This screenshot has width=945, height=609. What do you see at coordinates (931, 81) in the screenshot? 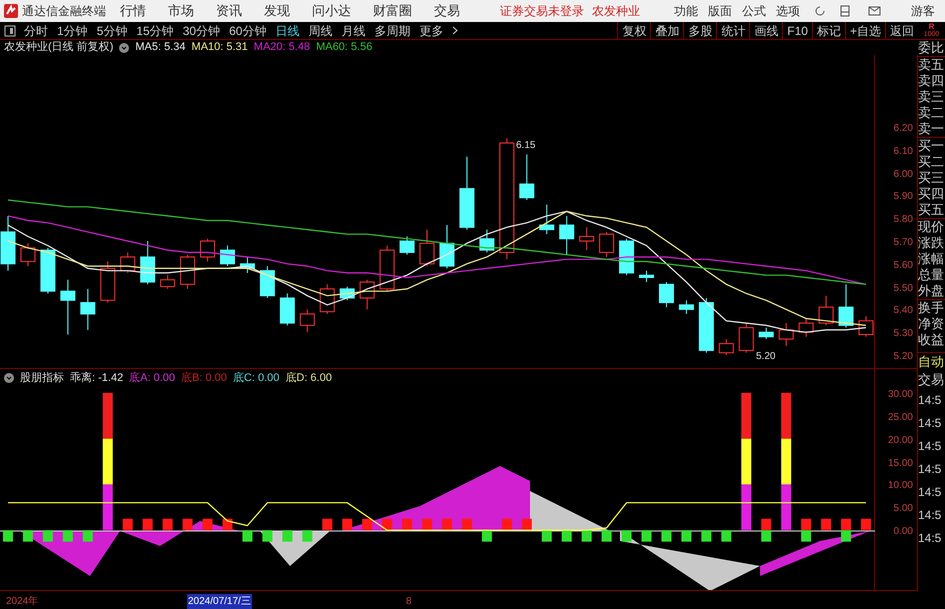
I see `quote-field-label: 卖四` at bounding box center [931, 81].